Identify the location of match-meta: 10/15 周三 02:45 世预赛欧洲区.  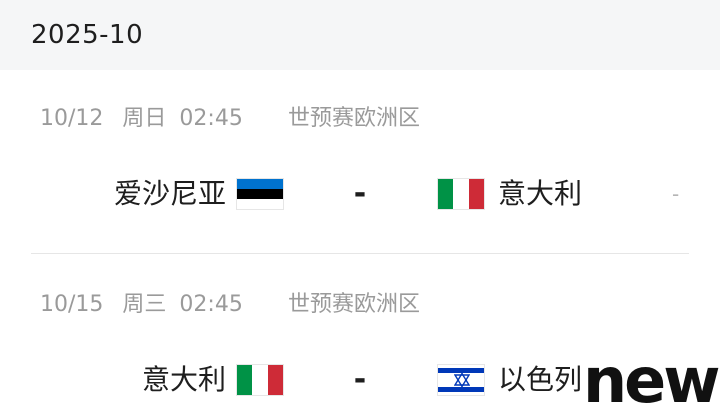
(230, 302).